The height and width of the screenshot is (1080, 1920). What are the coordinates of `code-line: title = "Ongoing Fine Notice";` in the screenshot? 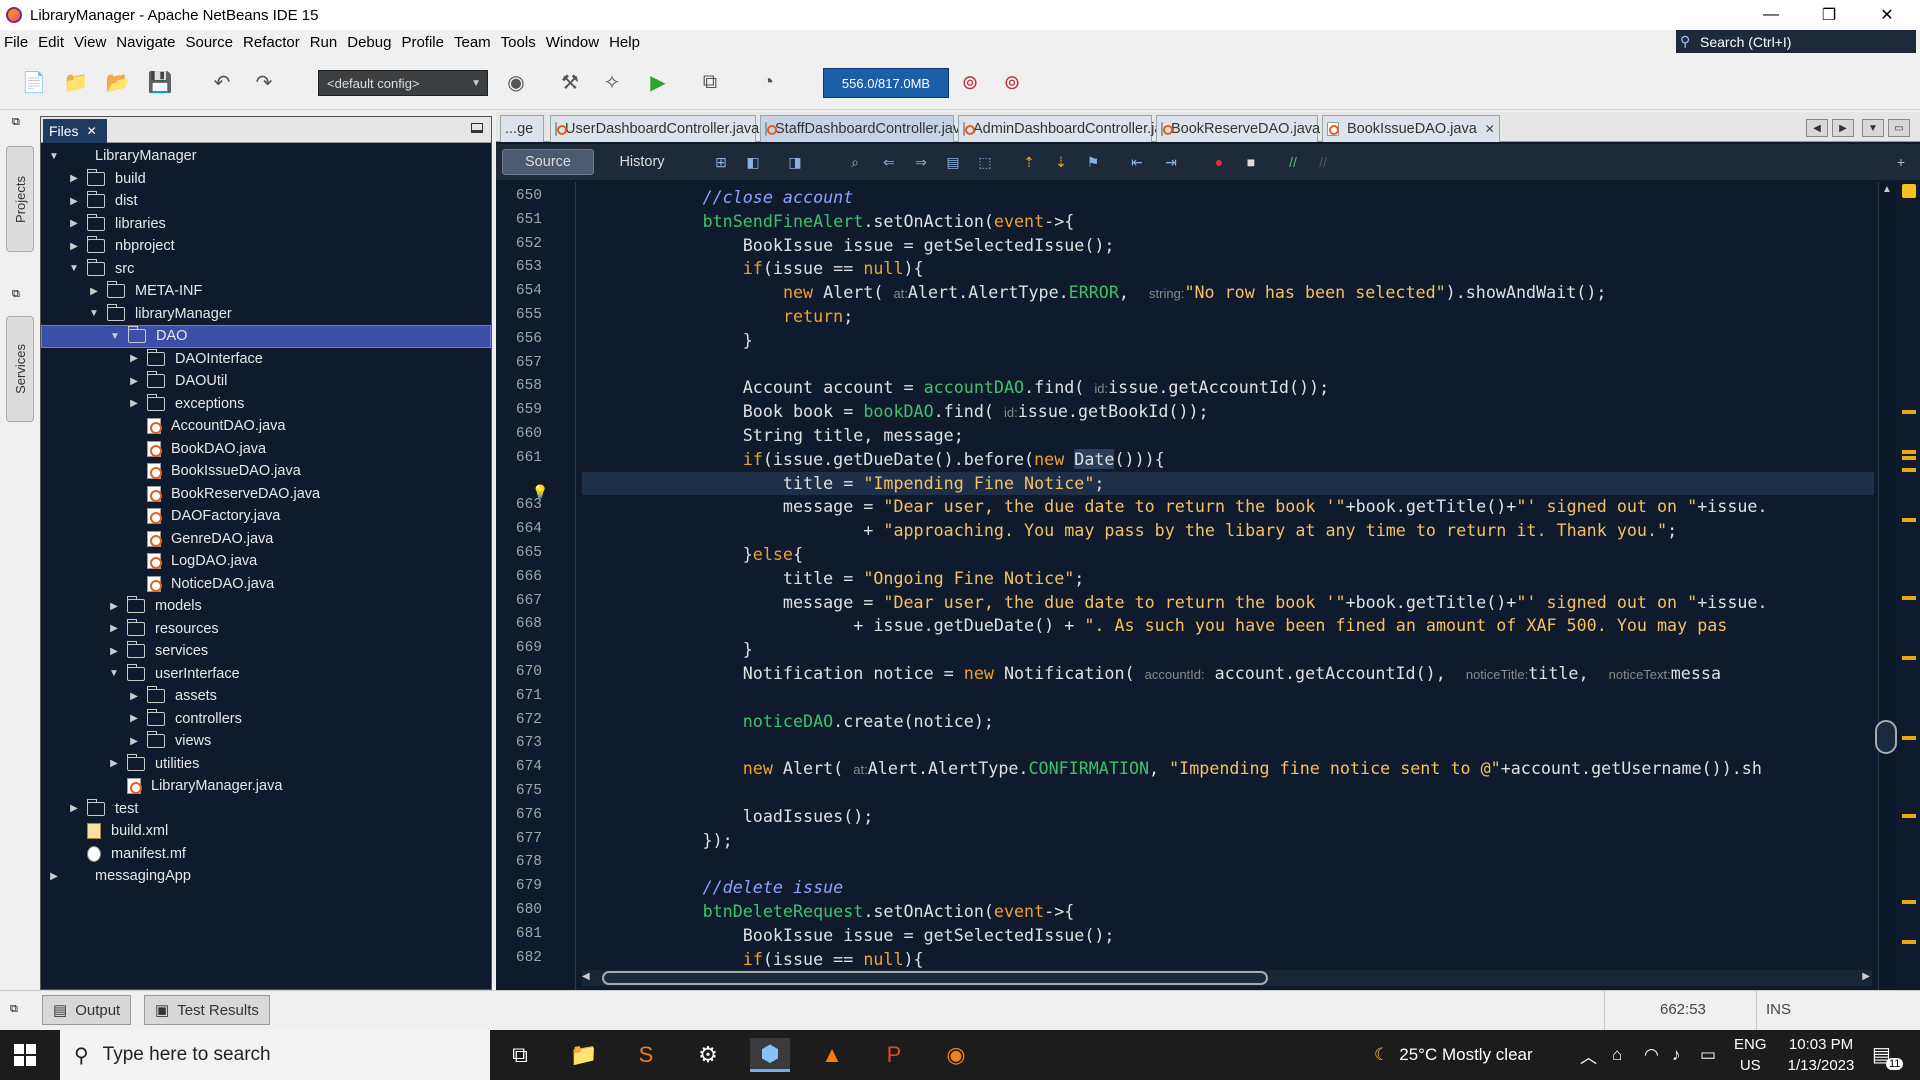 It's located at (1228, 578).